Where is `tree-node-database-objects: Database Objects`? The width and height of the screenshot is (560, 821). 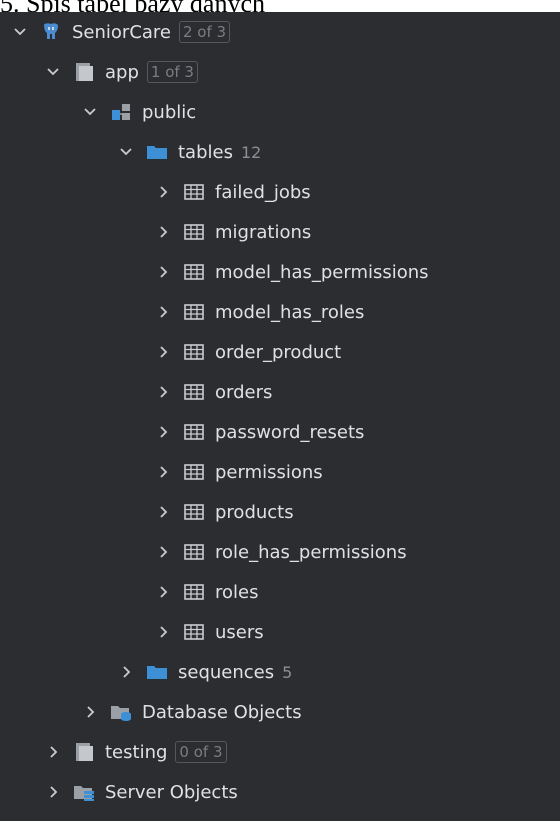
tree-node-database-objects: Database Objects is located at coordinates (280, 712).